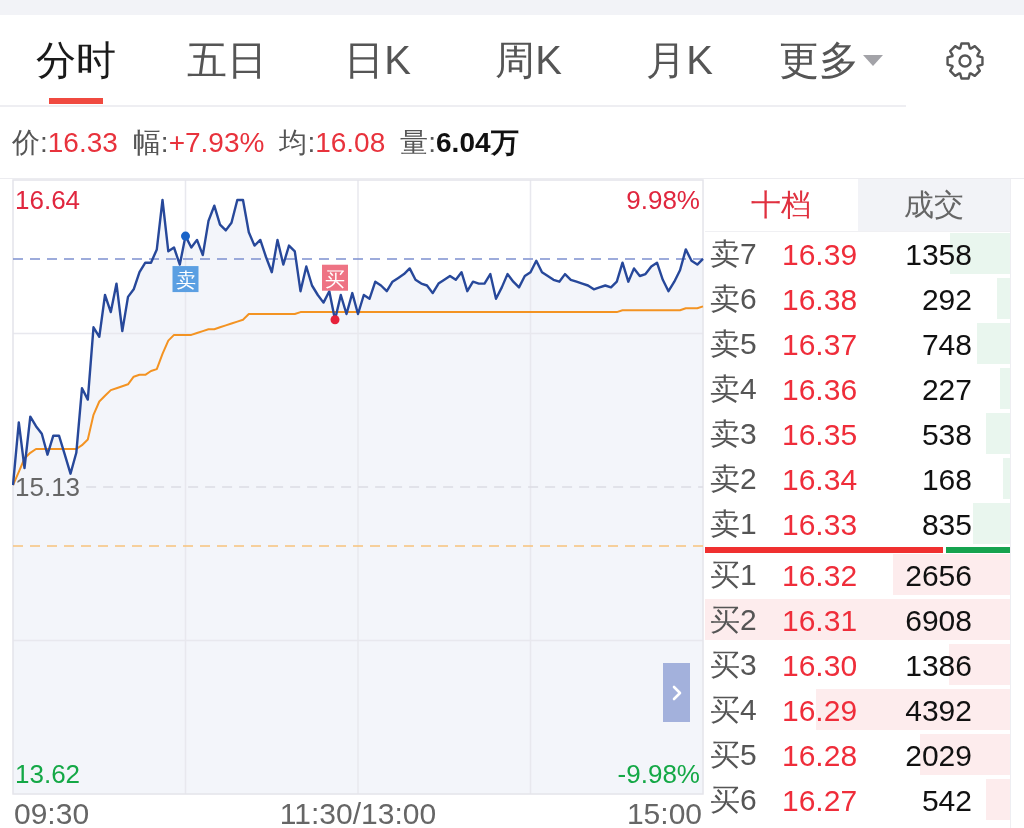 The width and height of the screenshot is (1024, 828). I want to click on ask-level-label: 卖7, so click(734, 254).